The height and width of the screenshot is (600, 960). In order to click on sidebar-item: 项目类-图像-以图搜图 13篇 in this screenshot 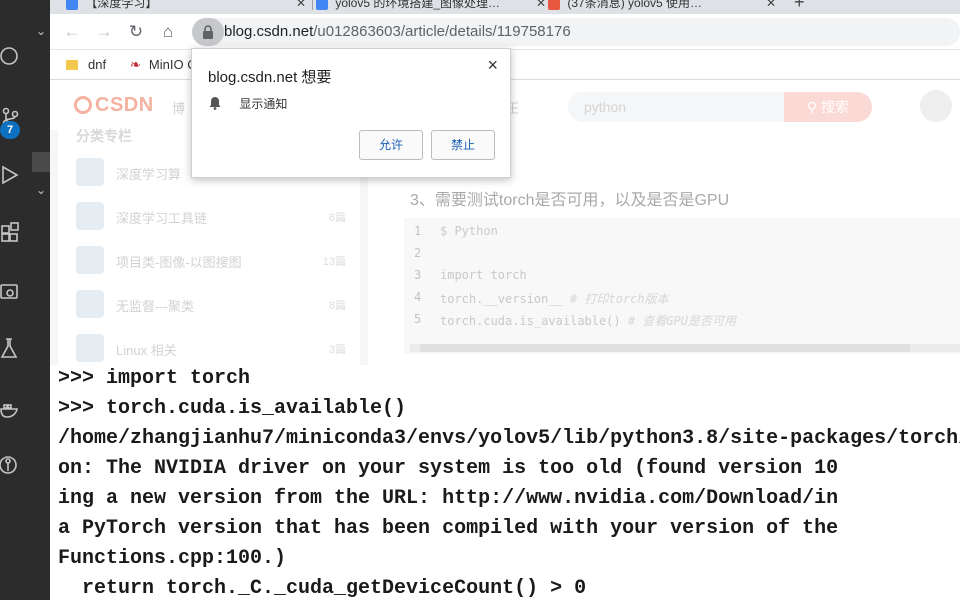, I will do `click(211, 260)`.